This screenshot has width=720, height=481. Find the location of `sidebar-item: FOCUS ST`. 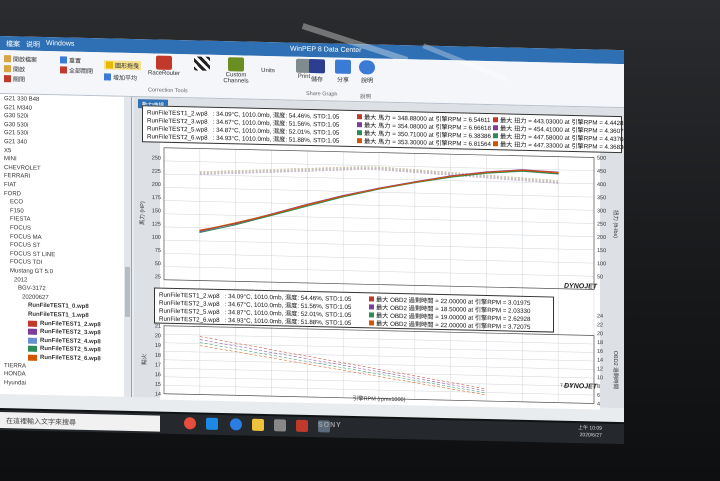

sidebar-item: FOCUS ST is located at coordinates (25, 245).